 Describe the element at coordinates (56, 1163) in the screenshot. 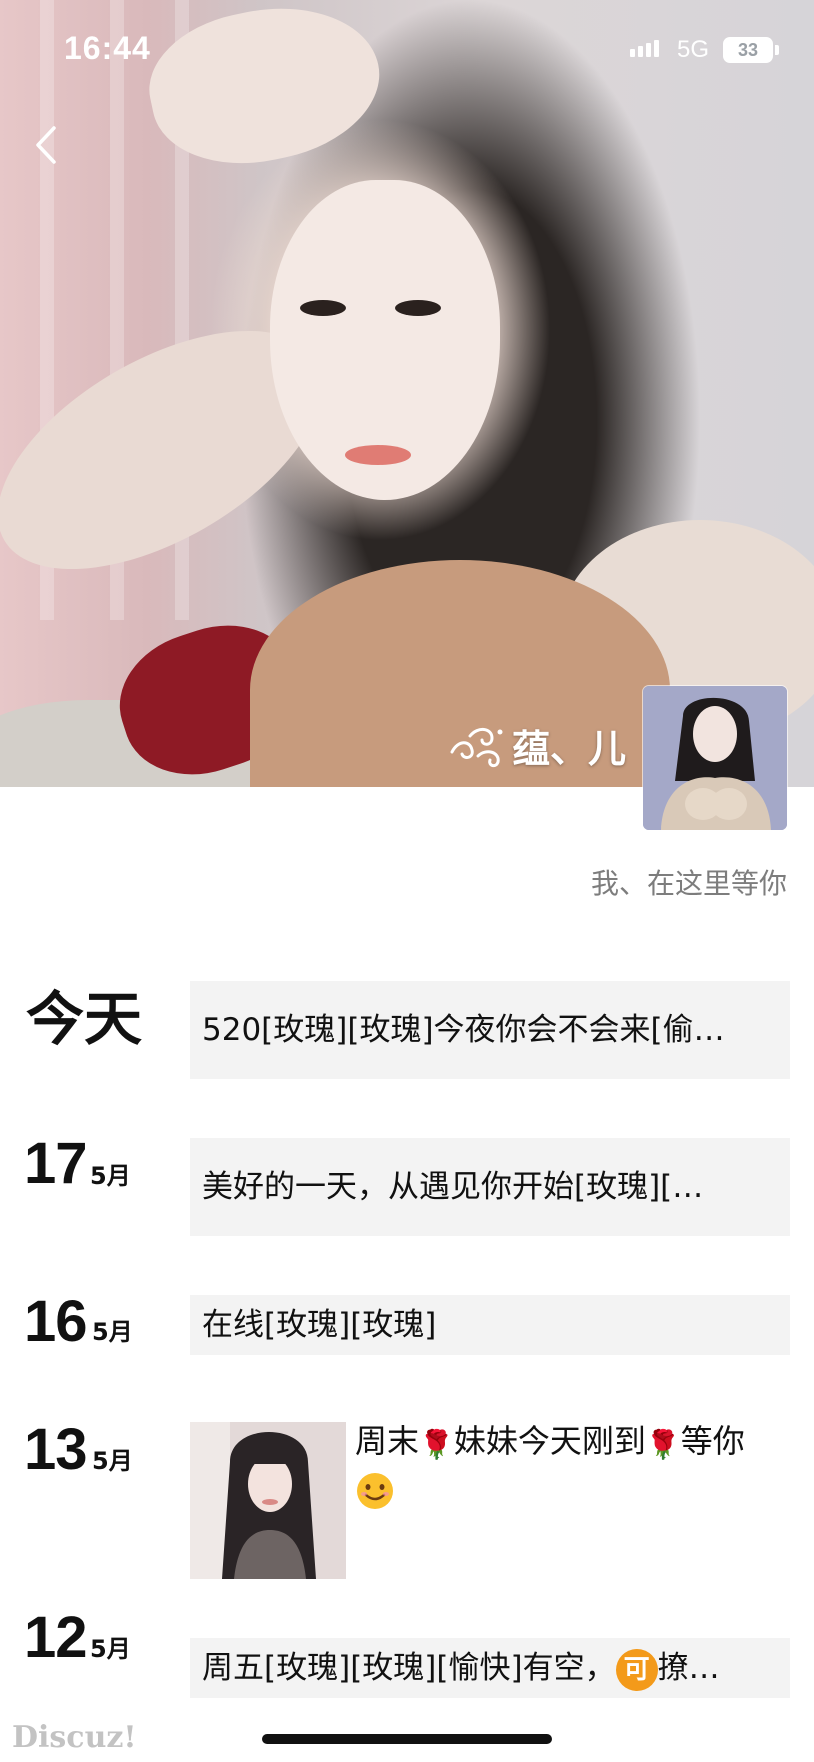

I see `day-number: 17` at that location.